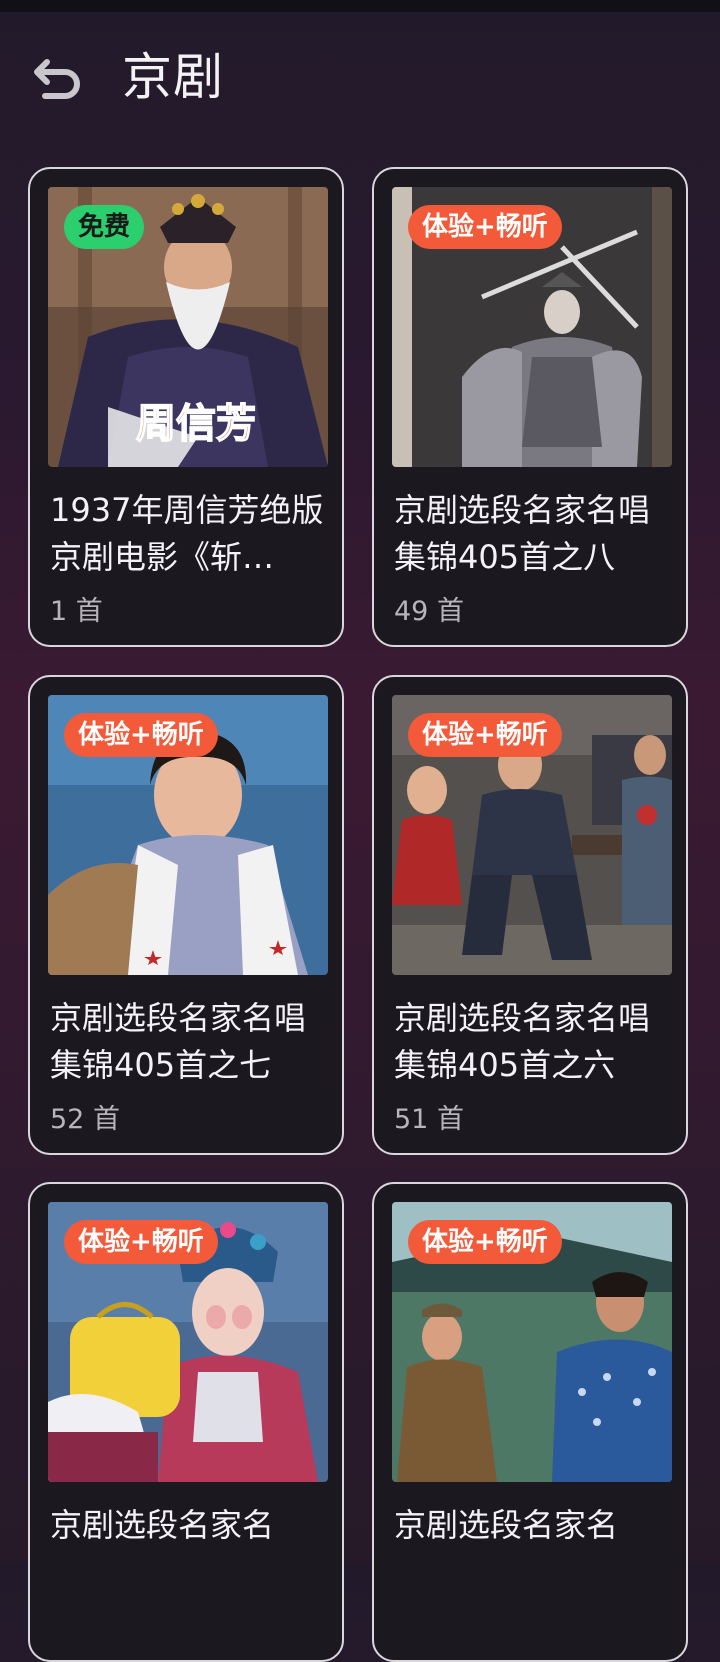 The width and height of the screenshot is (720, 1662). I want to click on track-count: 49 首, so click(429, 611).